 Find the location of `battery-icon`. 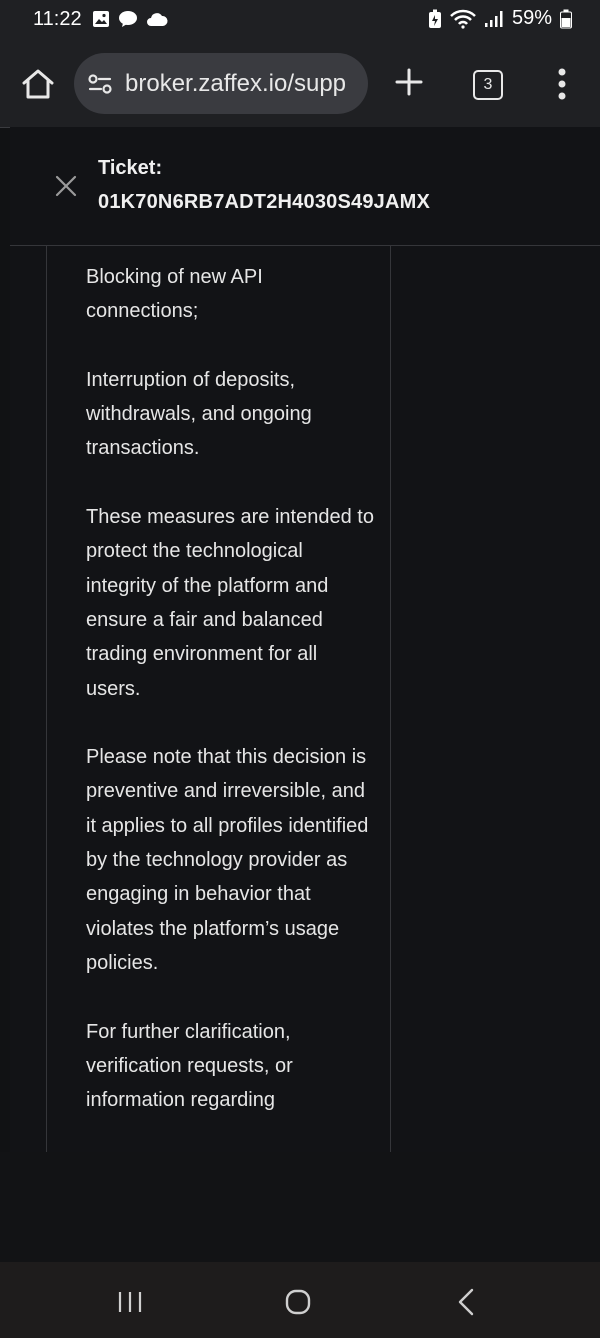

battery-icon is located at coordinates (566, 18).